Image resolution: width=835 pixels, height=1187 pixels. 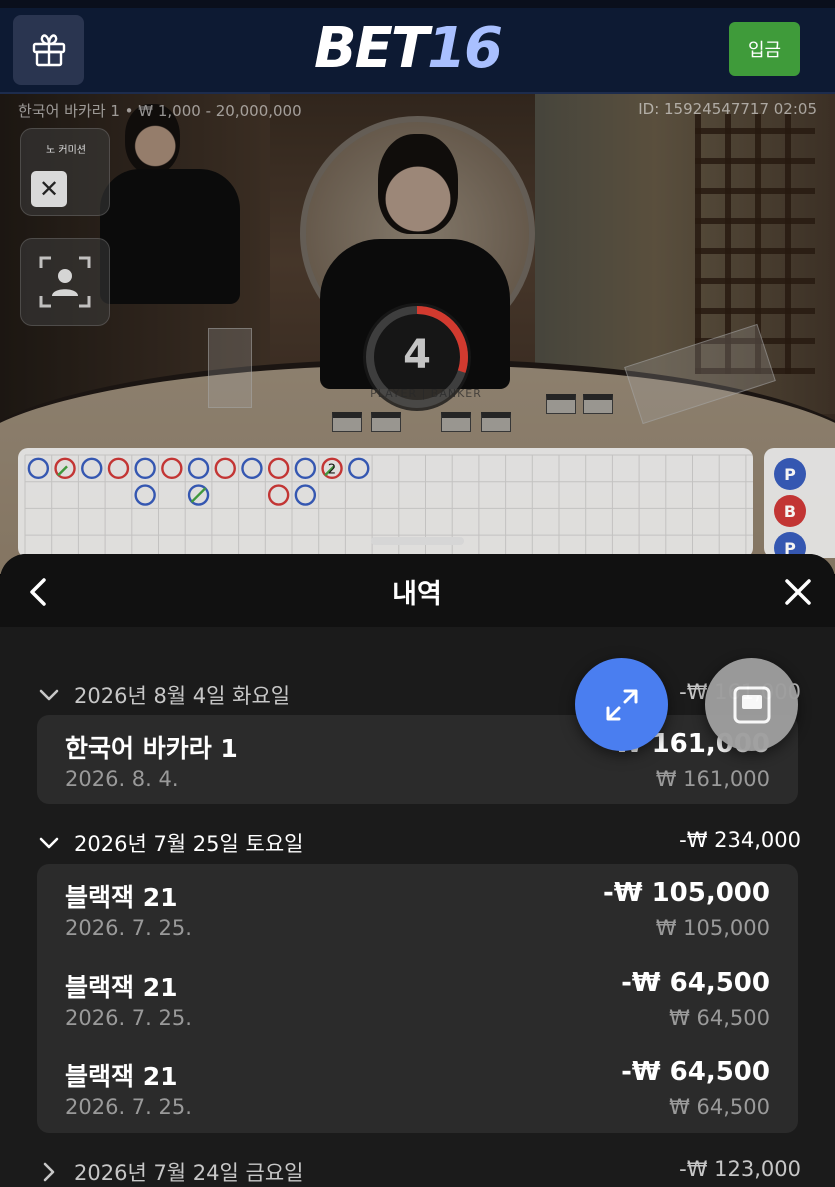 I want to click on logo-text-main: BET, so click(x=371, y=48).